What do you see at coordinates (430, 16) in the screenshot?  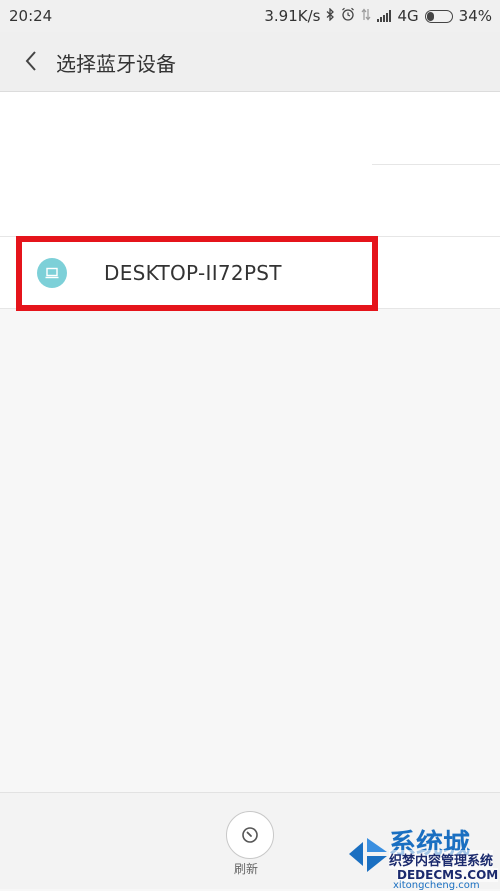 I see `battery-fill` at bounding box center [430, 16].